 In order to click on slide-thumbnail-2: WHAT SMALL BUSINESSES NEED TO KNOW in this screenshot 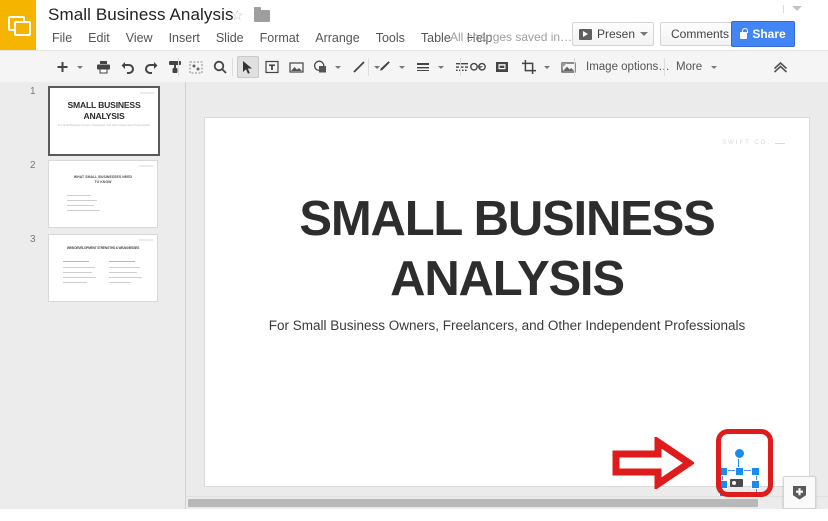, I will do `click(103, 194)`.